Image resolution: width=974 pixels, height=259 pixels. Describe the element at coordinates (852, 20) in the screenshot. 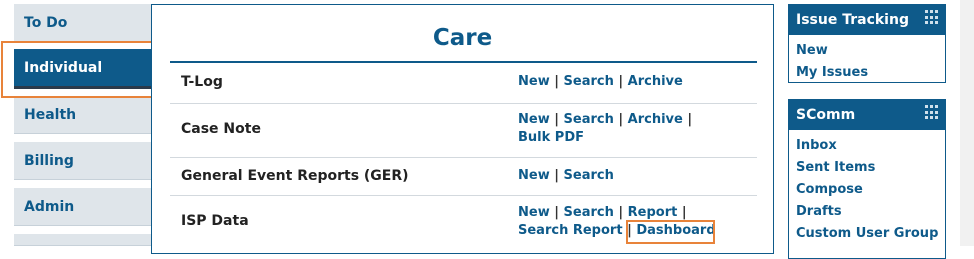

I see `widget-title: Issue Tracking` at that location.